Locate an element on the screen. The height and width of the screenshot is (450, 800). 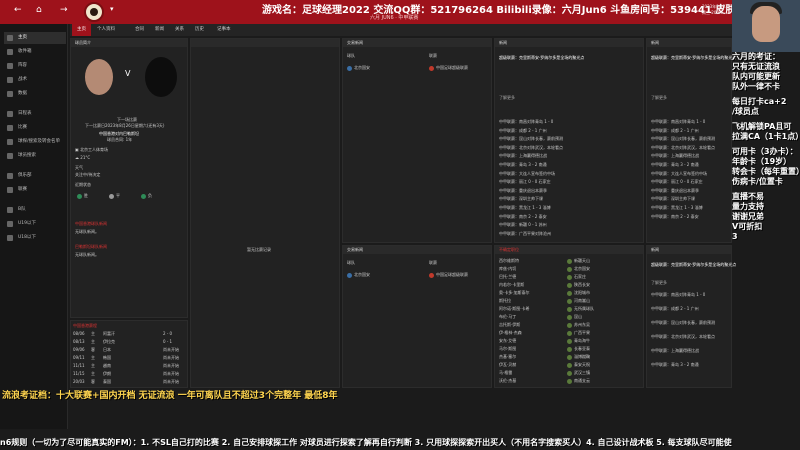
fixture-team: 伊朗 is located at coordinates (107, 374).